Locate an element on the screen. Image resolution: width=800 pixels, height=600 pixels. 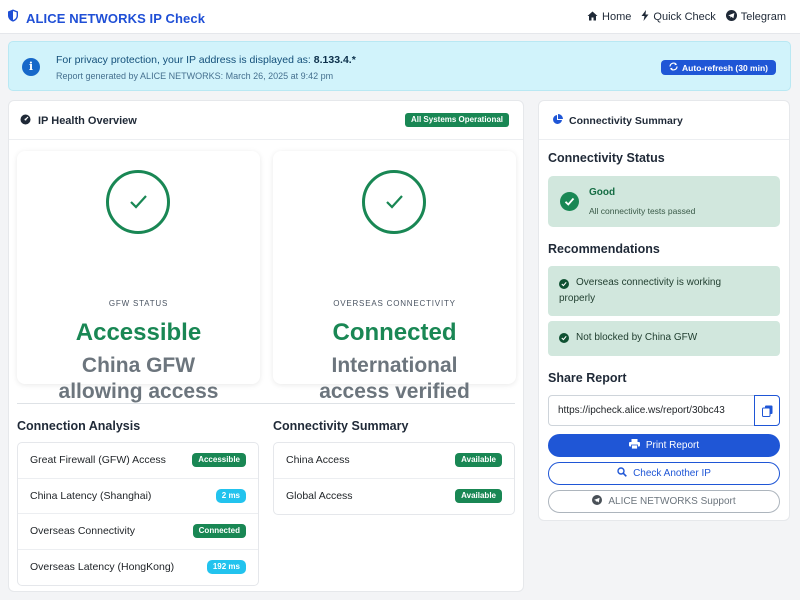
recommendations-heading: Recommendations is located at coordinates (604, 249).